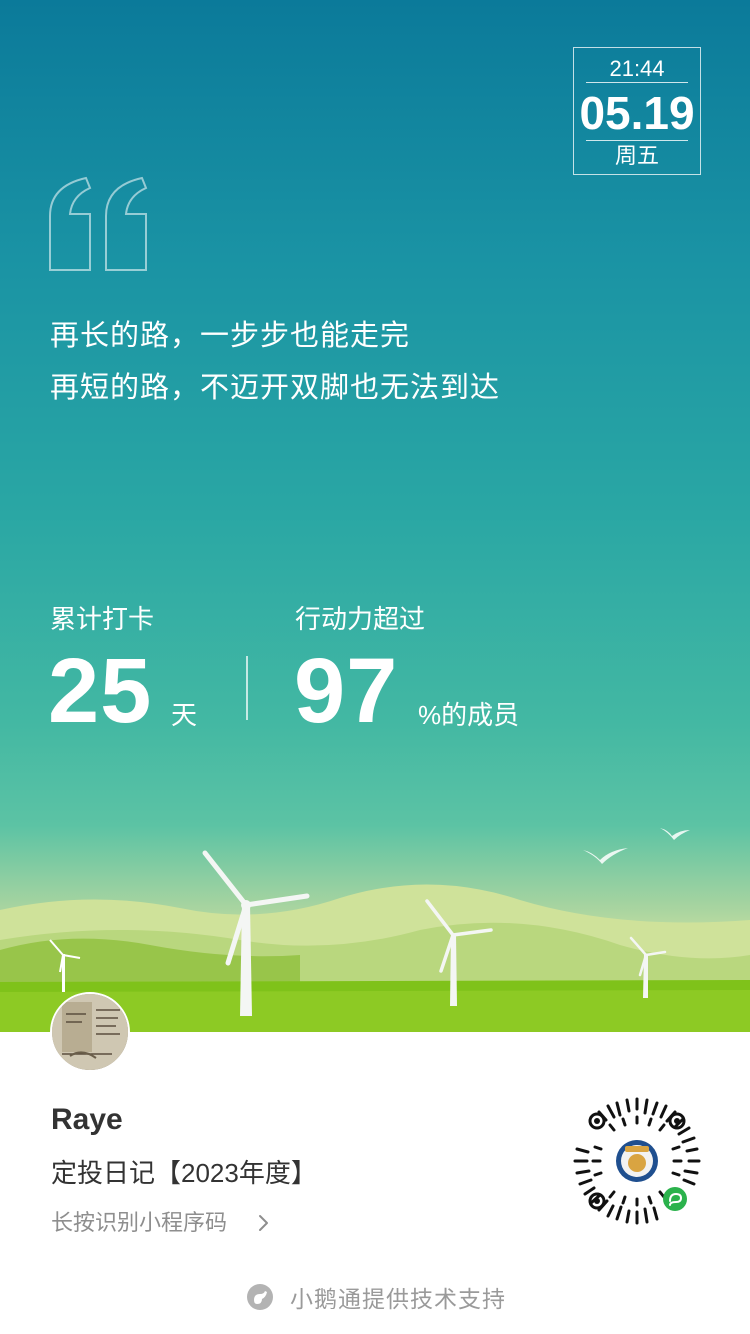 The image size is (750, 1334). What do you see at coordinates (637, 82) in the screenshot?
I see `date-divider-top` at bounding box center [637, 82].